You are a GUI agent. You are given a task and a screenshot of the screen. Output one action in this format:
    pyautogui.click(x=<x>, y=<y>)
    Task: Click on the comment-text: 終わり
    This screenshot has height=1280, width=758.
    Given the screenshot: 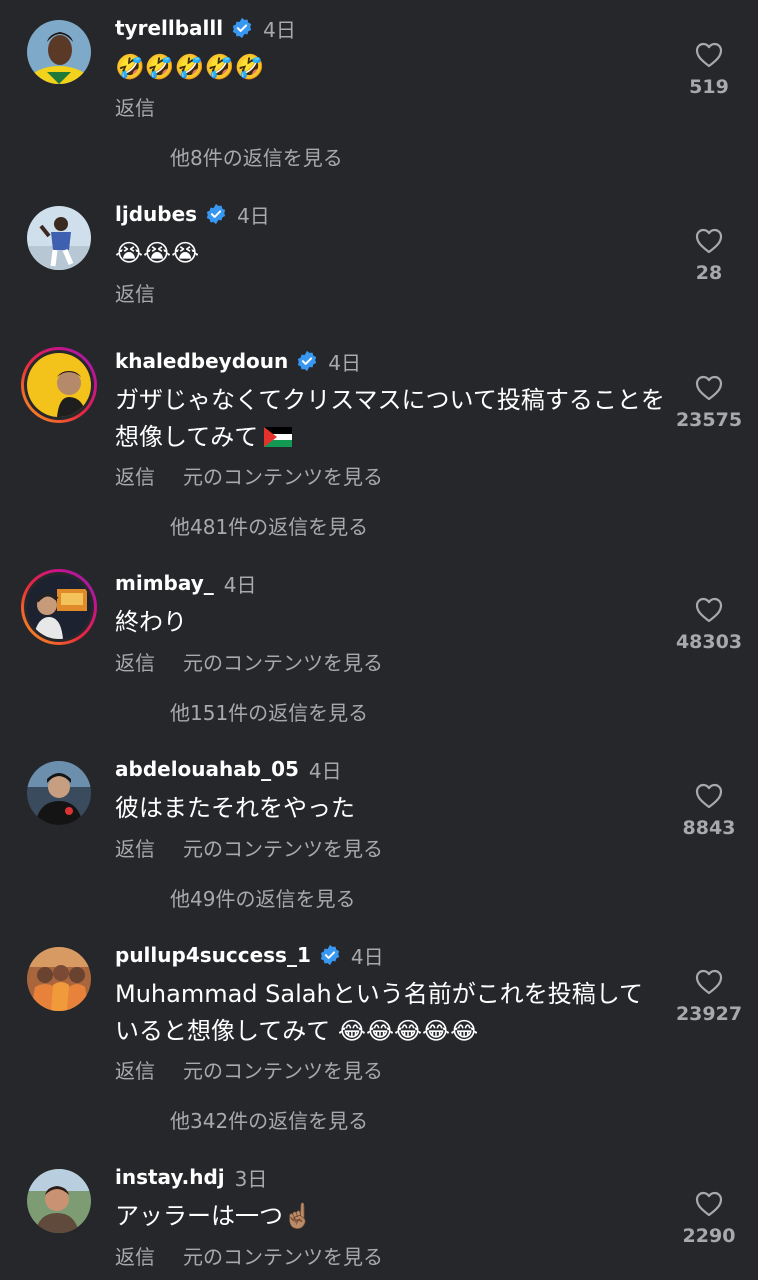 What is the action you would take?
    pyautogui.click(x=151, y=622)
    